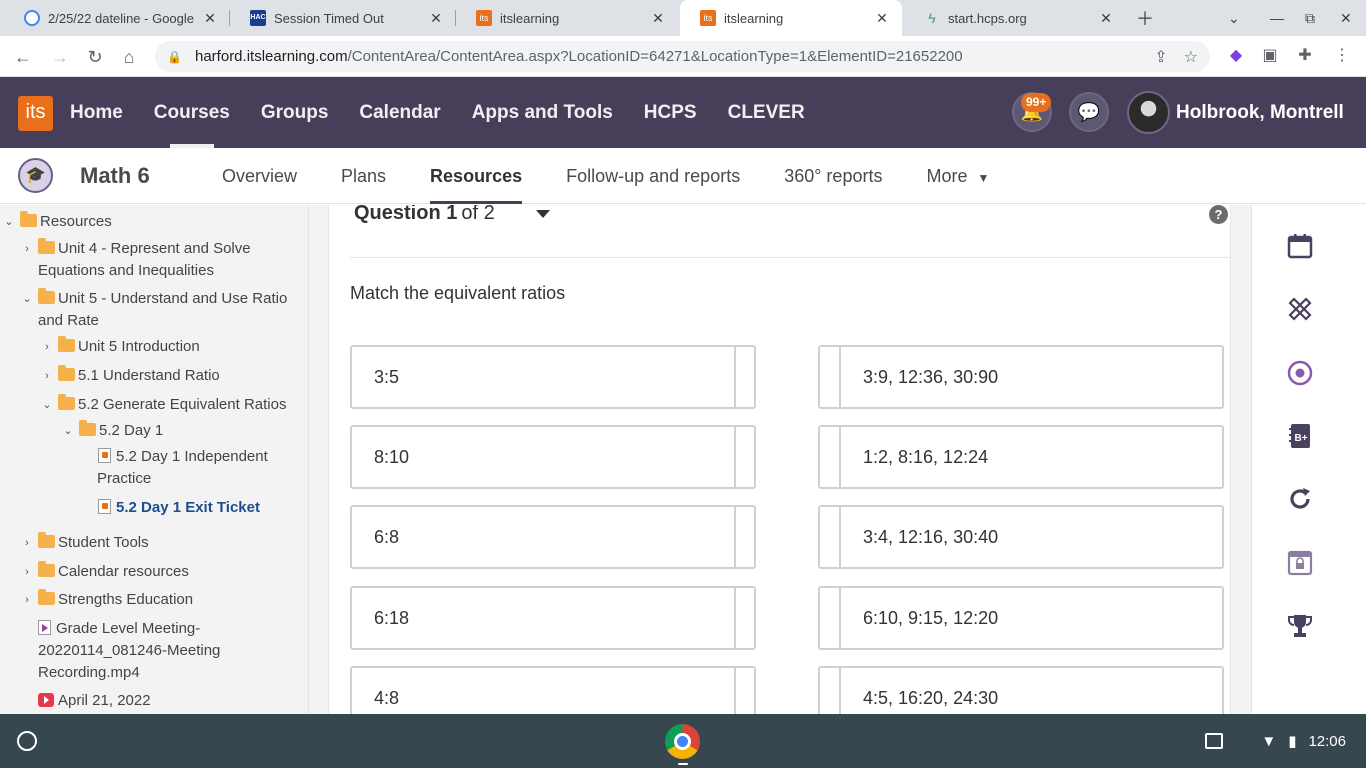 The width and height of the screenshot is (1366, 768). Describe the element at coordinates (1346, 18) in the screenshot. I see `window-close-icon: ✕` at that location.